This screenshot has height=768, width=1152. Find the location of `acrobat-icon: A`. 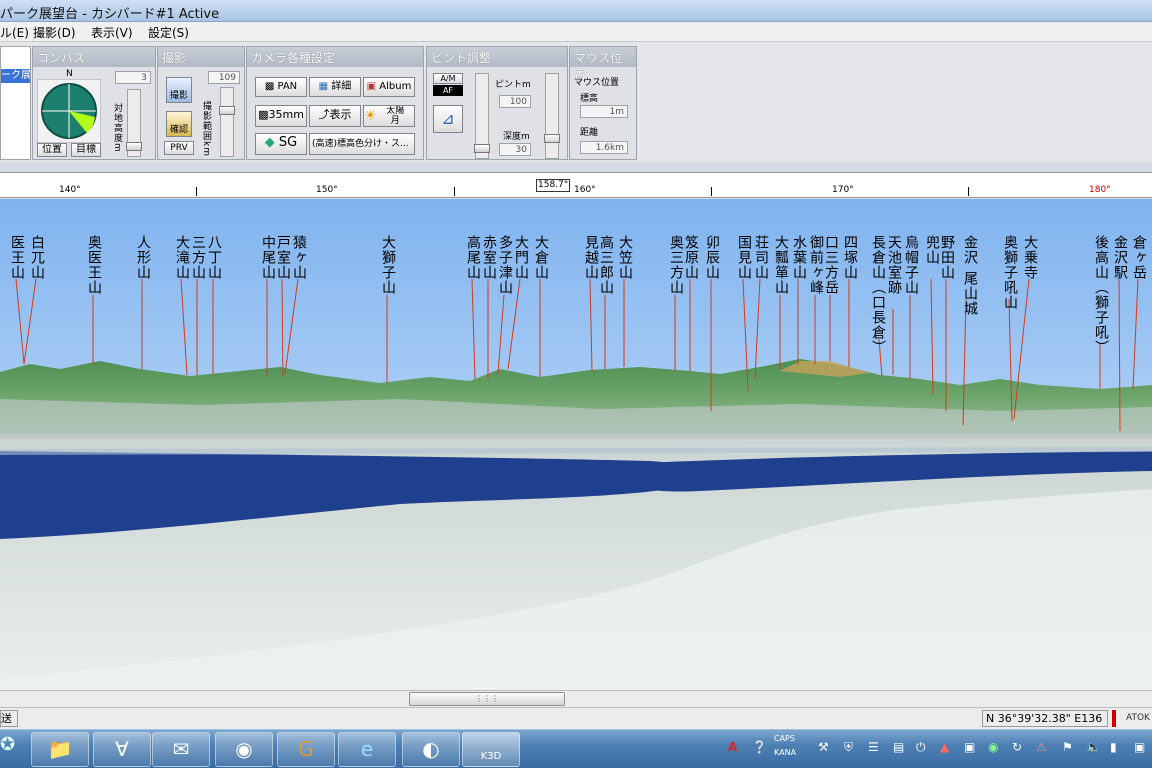

acrobat-icon: A is located at coordinates (732, 747).